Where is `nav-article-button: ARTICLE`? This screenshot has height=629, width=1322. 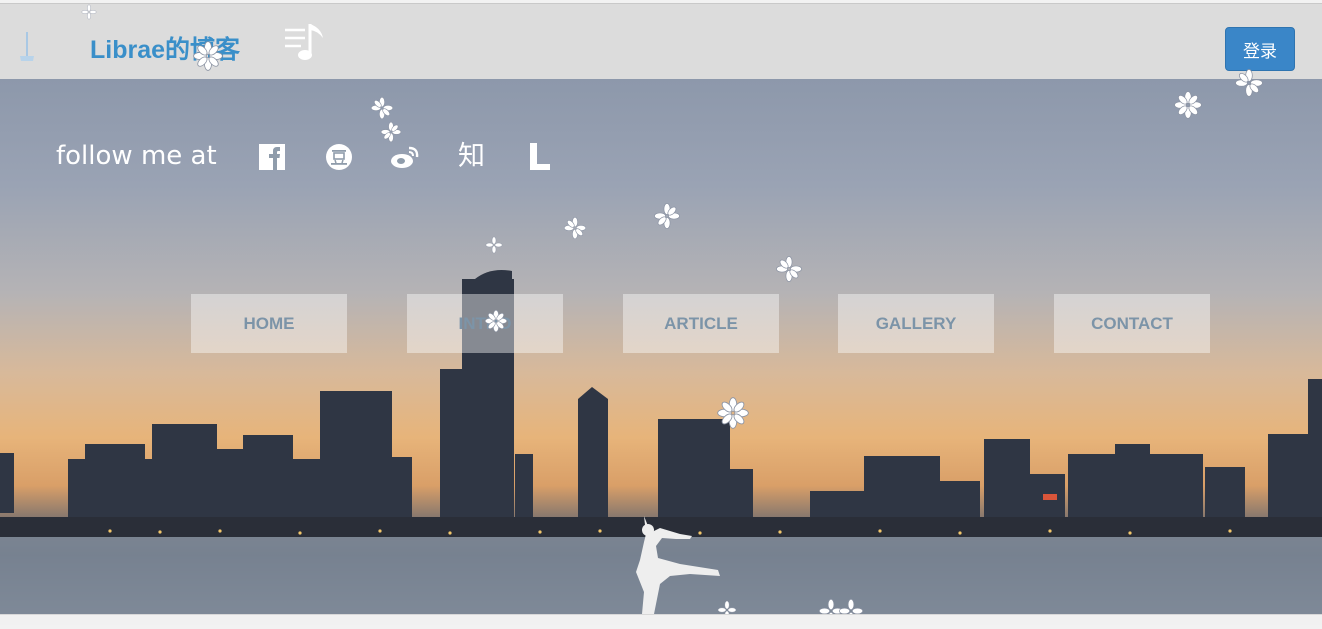 nav-article-button: ARTICLE is located at coordinates (701, 323).